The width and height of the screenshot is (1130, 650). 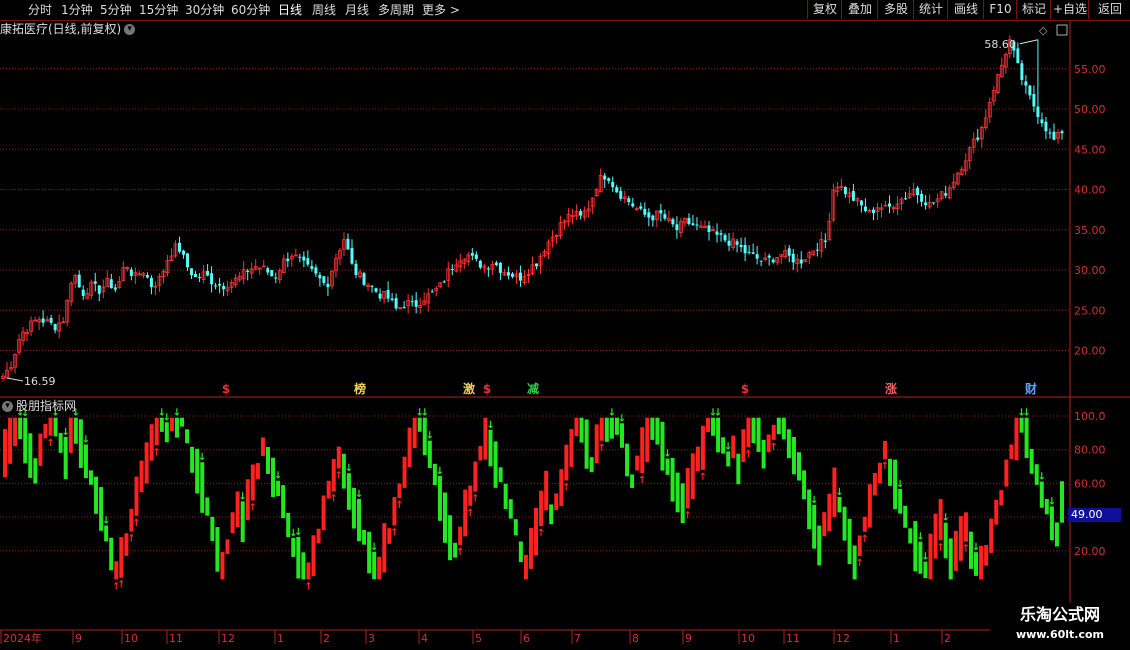 What do you see at coordinates (158, 10) in the screenshot?
I see `period-tab-3: 15分钟` at bounding box center [158, 10].